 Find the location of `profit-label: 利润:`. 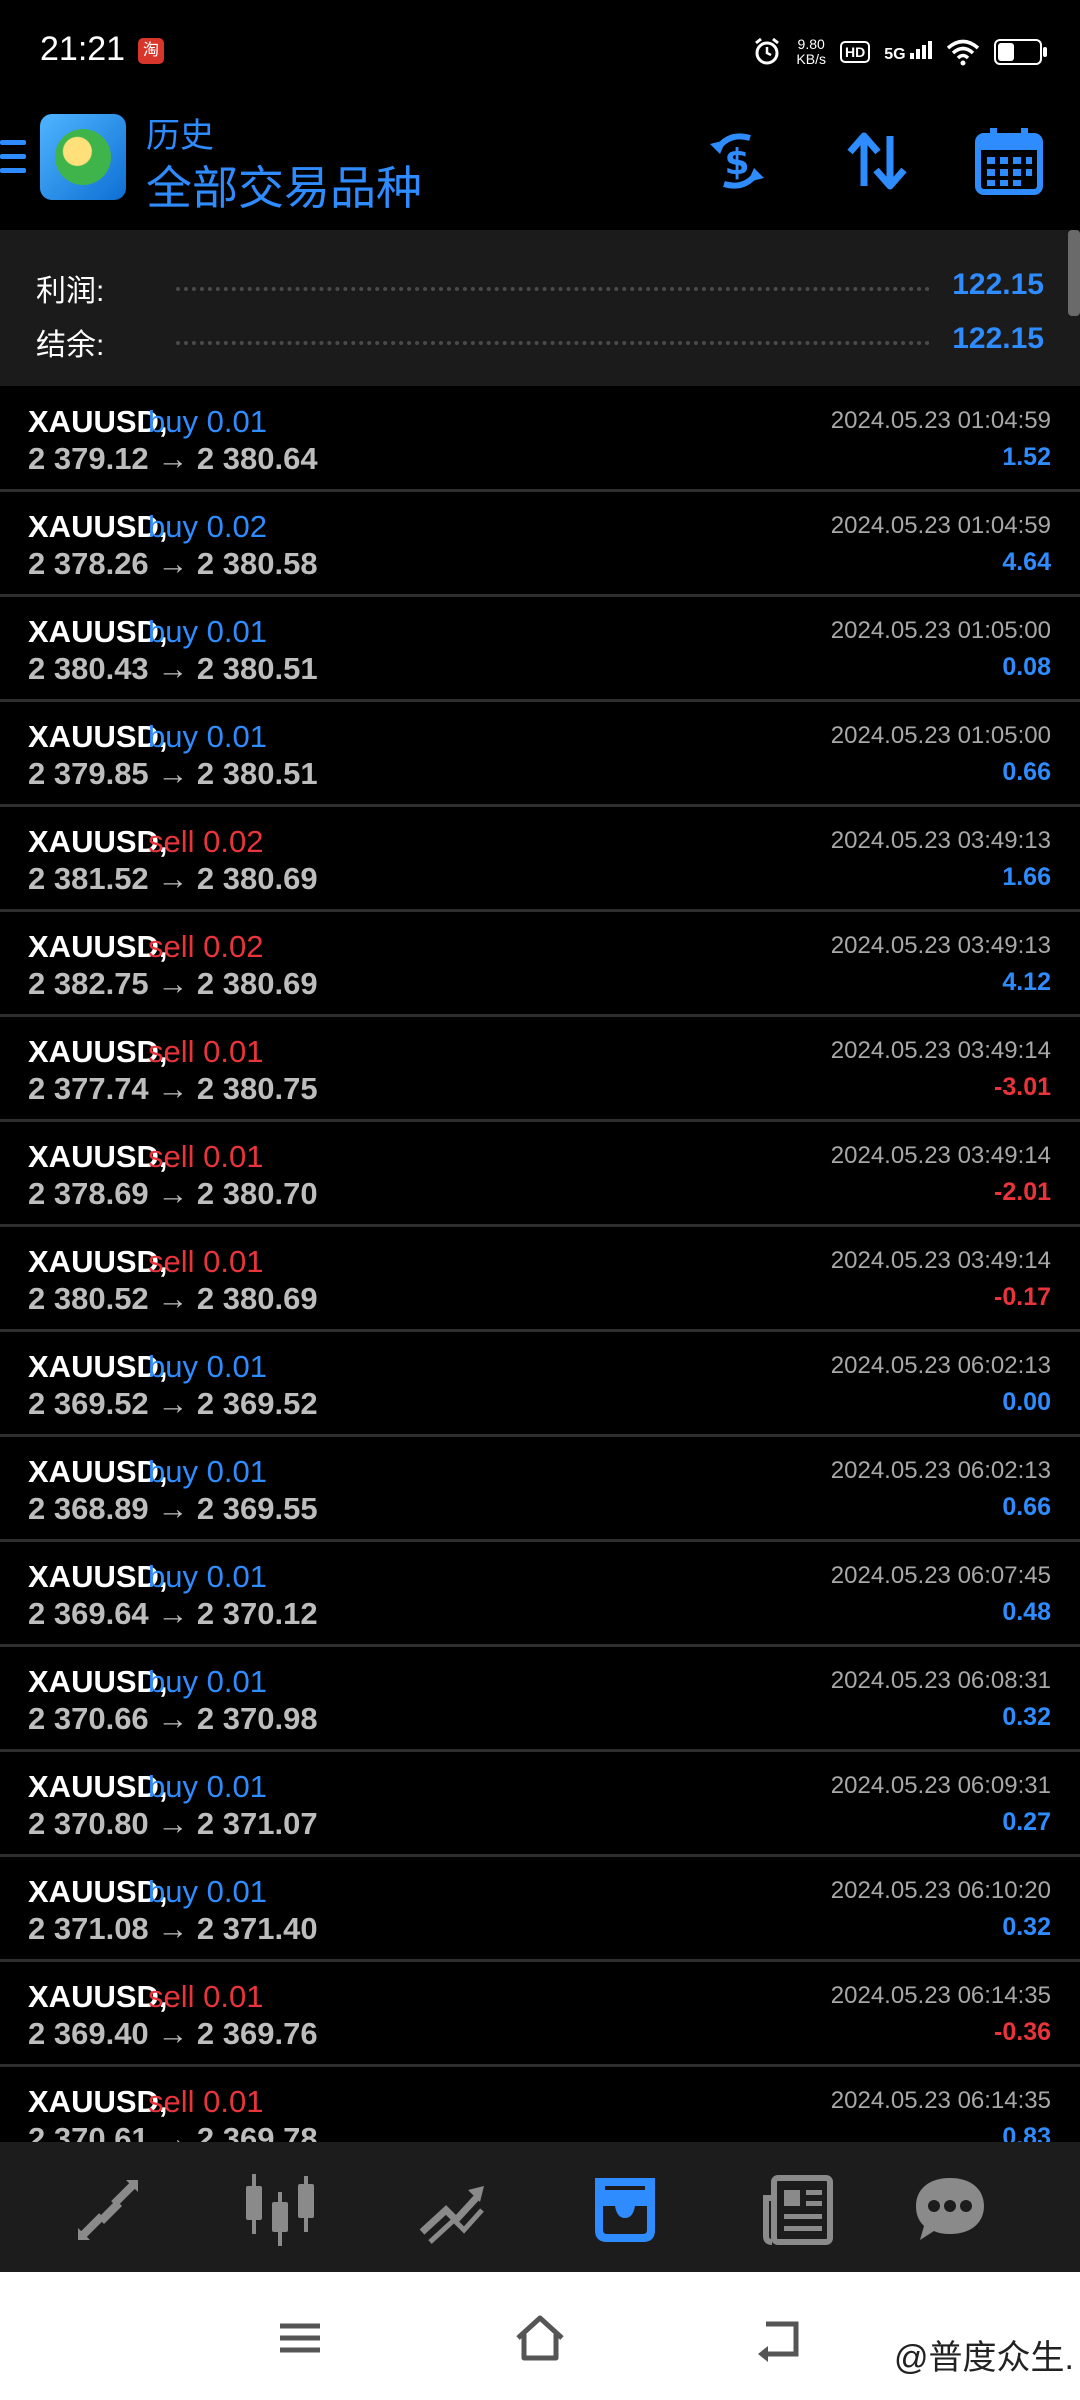

profit-label: 利润: is located at coordinates (70, 291).